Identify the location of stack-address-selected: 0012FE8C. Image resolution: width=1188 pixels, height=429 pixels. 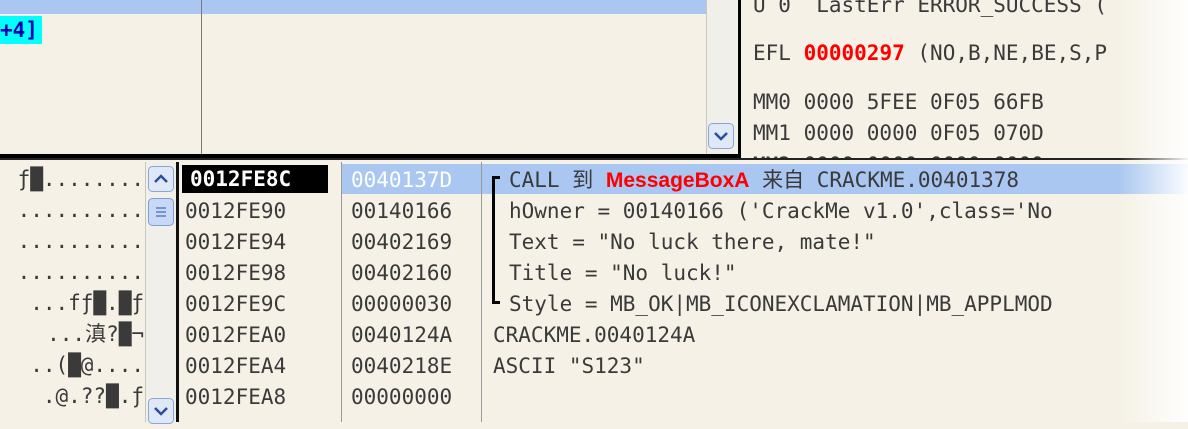
(255, 179).